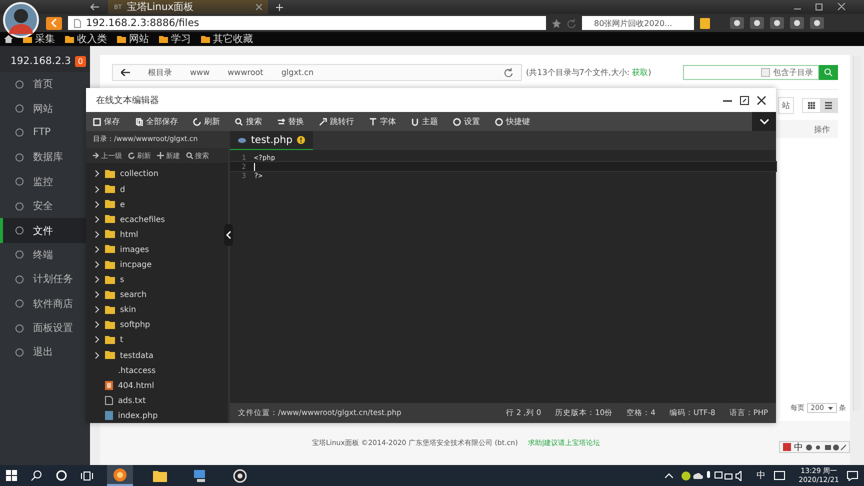 This screenshot has height=486, width=864. Describe the element at coordinates (45, 84) in the screenshot. I see `sidebar-item: 首页` at that location.